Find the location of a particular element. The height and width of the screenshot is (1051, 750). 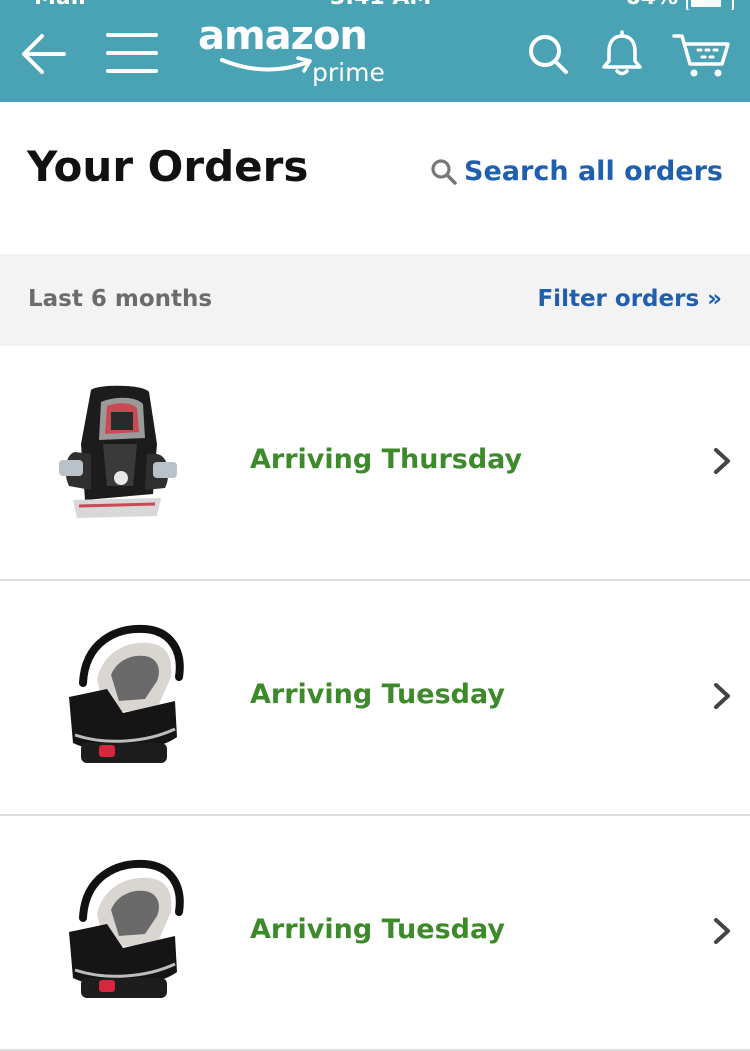

battery-icon is located at coordinates (710, 5).